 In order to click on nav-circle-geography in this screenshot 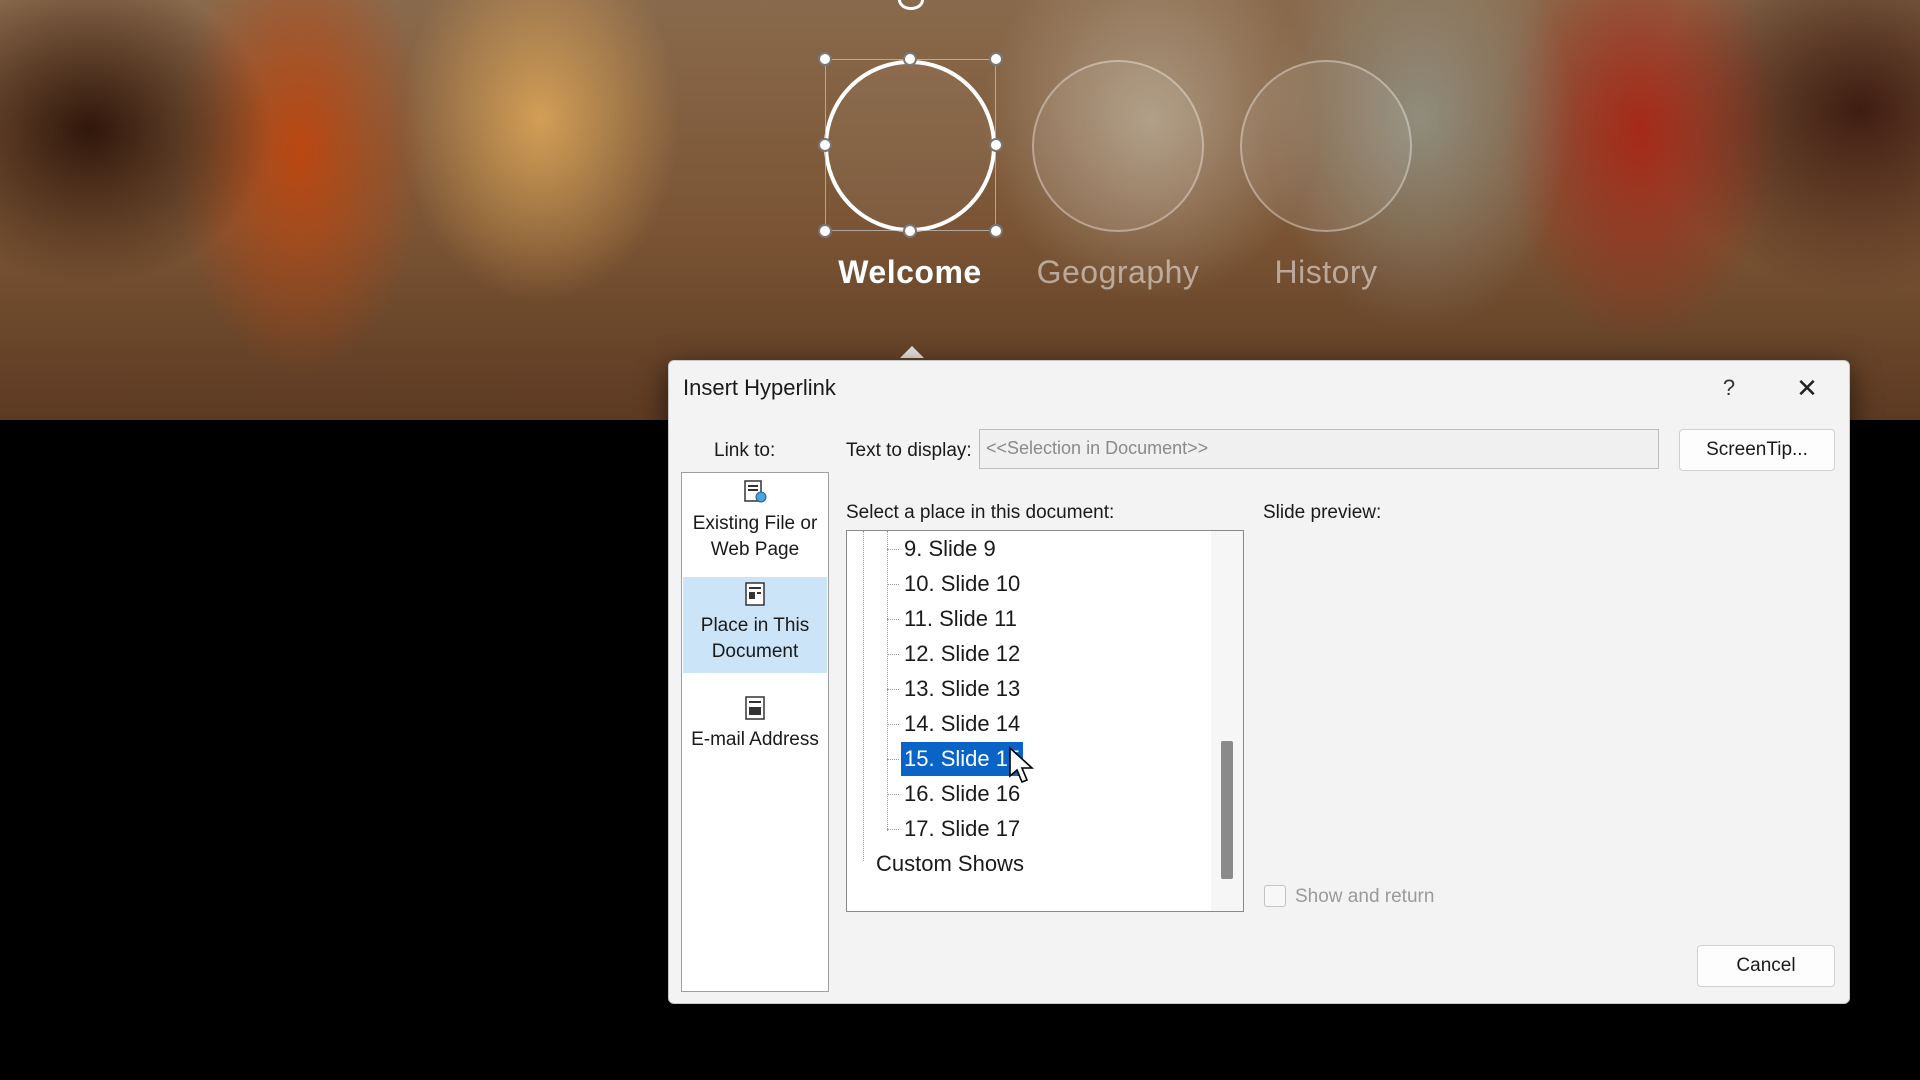, I will do `click(1118, 146)`.